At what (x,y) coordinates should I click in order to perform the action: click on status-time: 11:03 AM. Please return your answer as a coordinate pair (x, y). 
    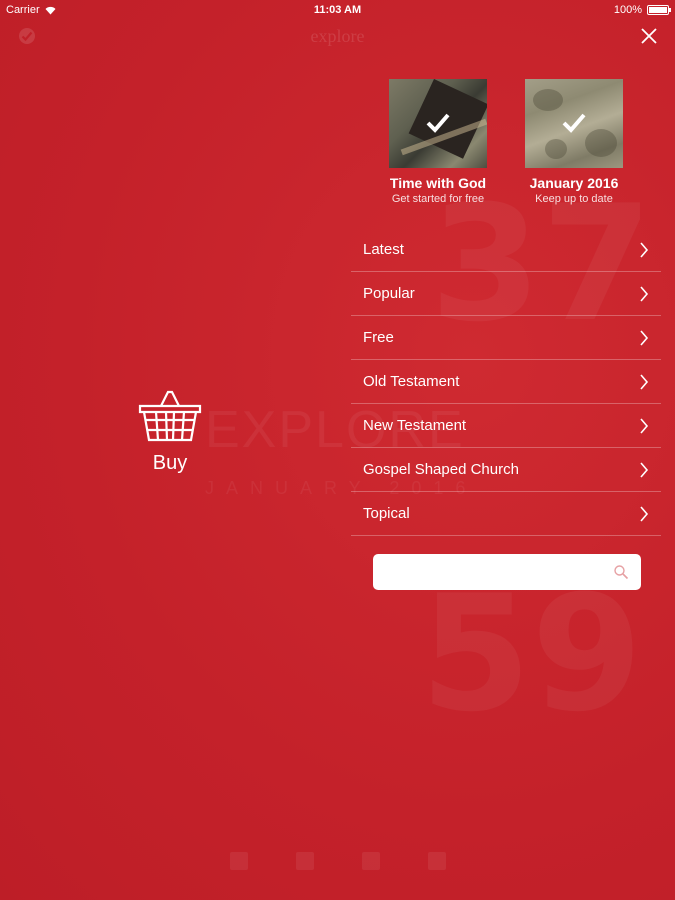
    Looking at the image, I should click on (337, 10).